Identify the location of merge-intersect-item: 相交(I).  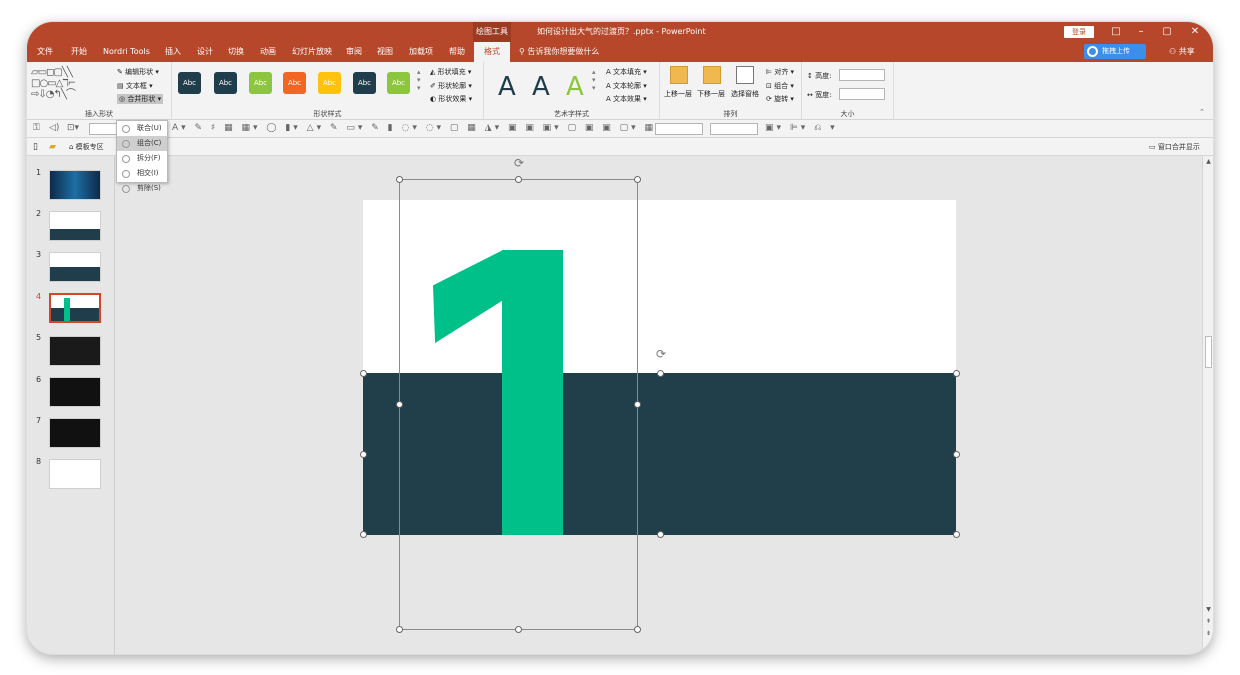
(142, 173).